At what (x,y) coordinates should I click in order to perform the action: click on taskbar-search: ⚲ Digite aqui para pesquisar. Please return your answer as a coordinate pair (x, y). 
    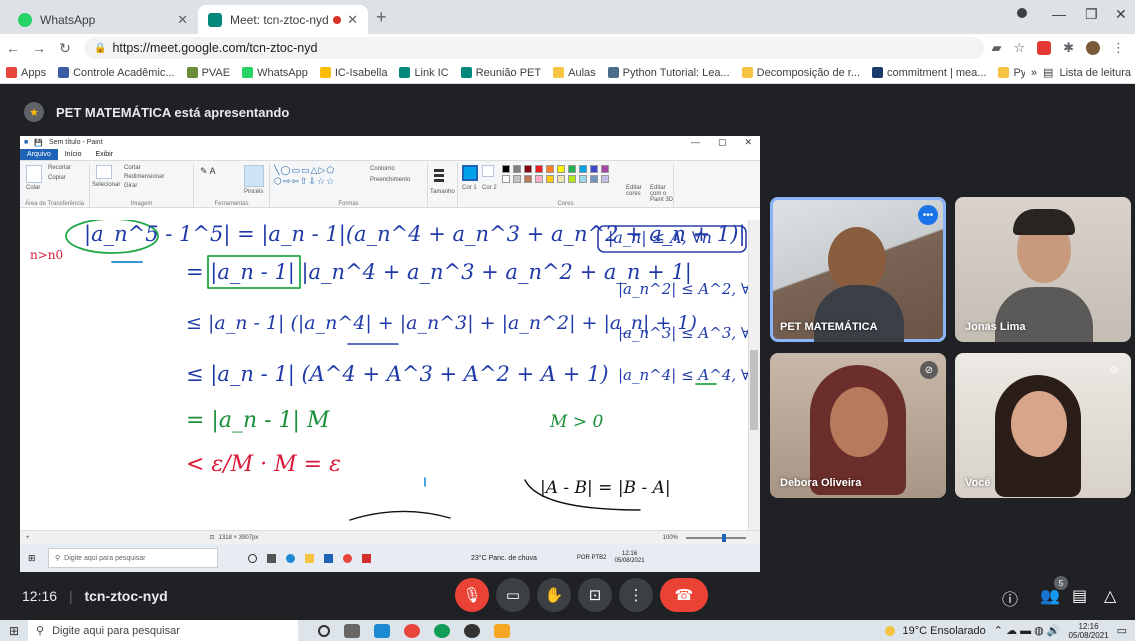
    Looking at the image, I should click on (163, 630).